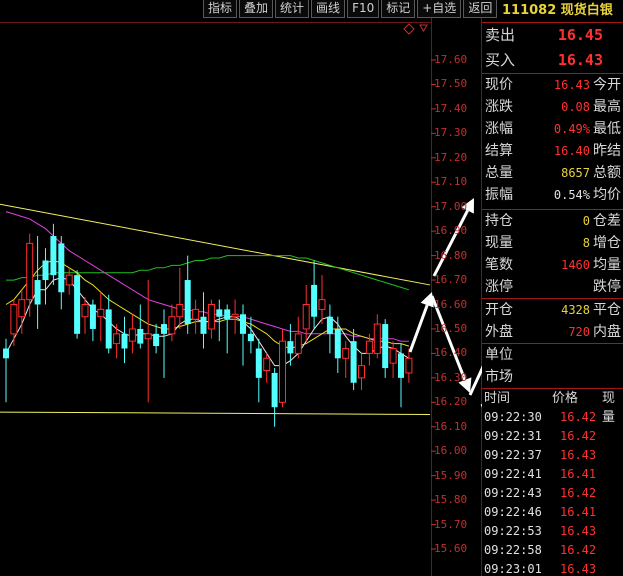 The width and height of the screenshot is (623, 576). I want to click on stat-label-right: 最高, so click(607, 107).